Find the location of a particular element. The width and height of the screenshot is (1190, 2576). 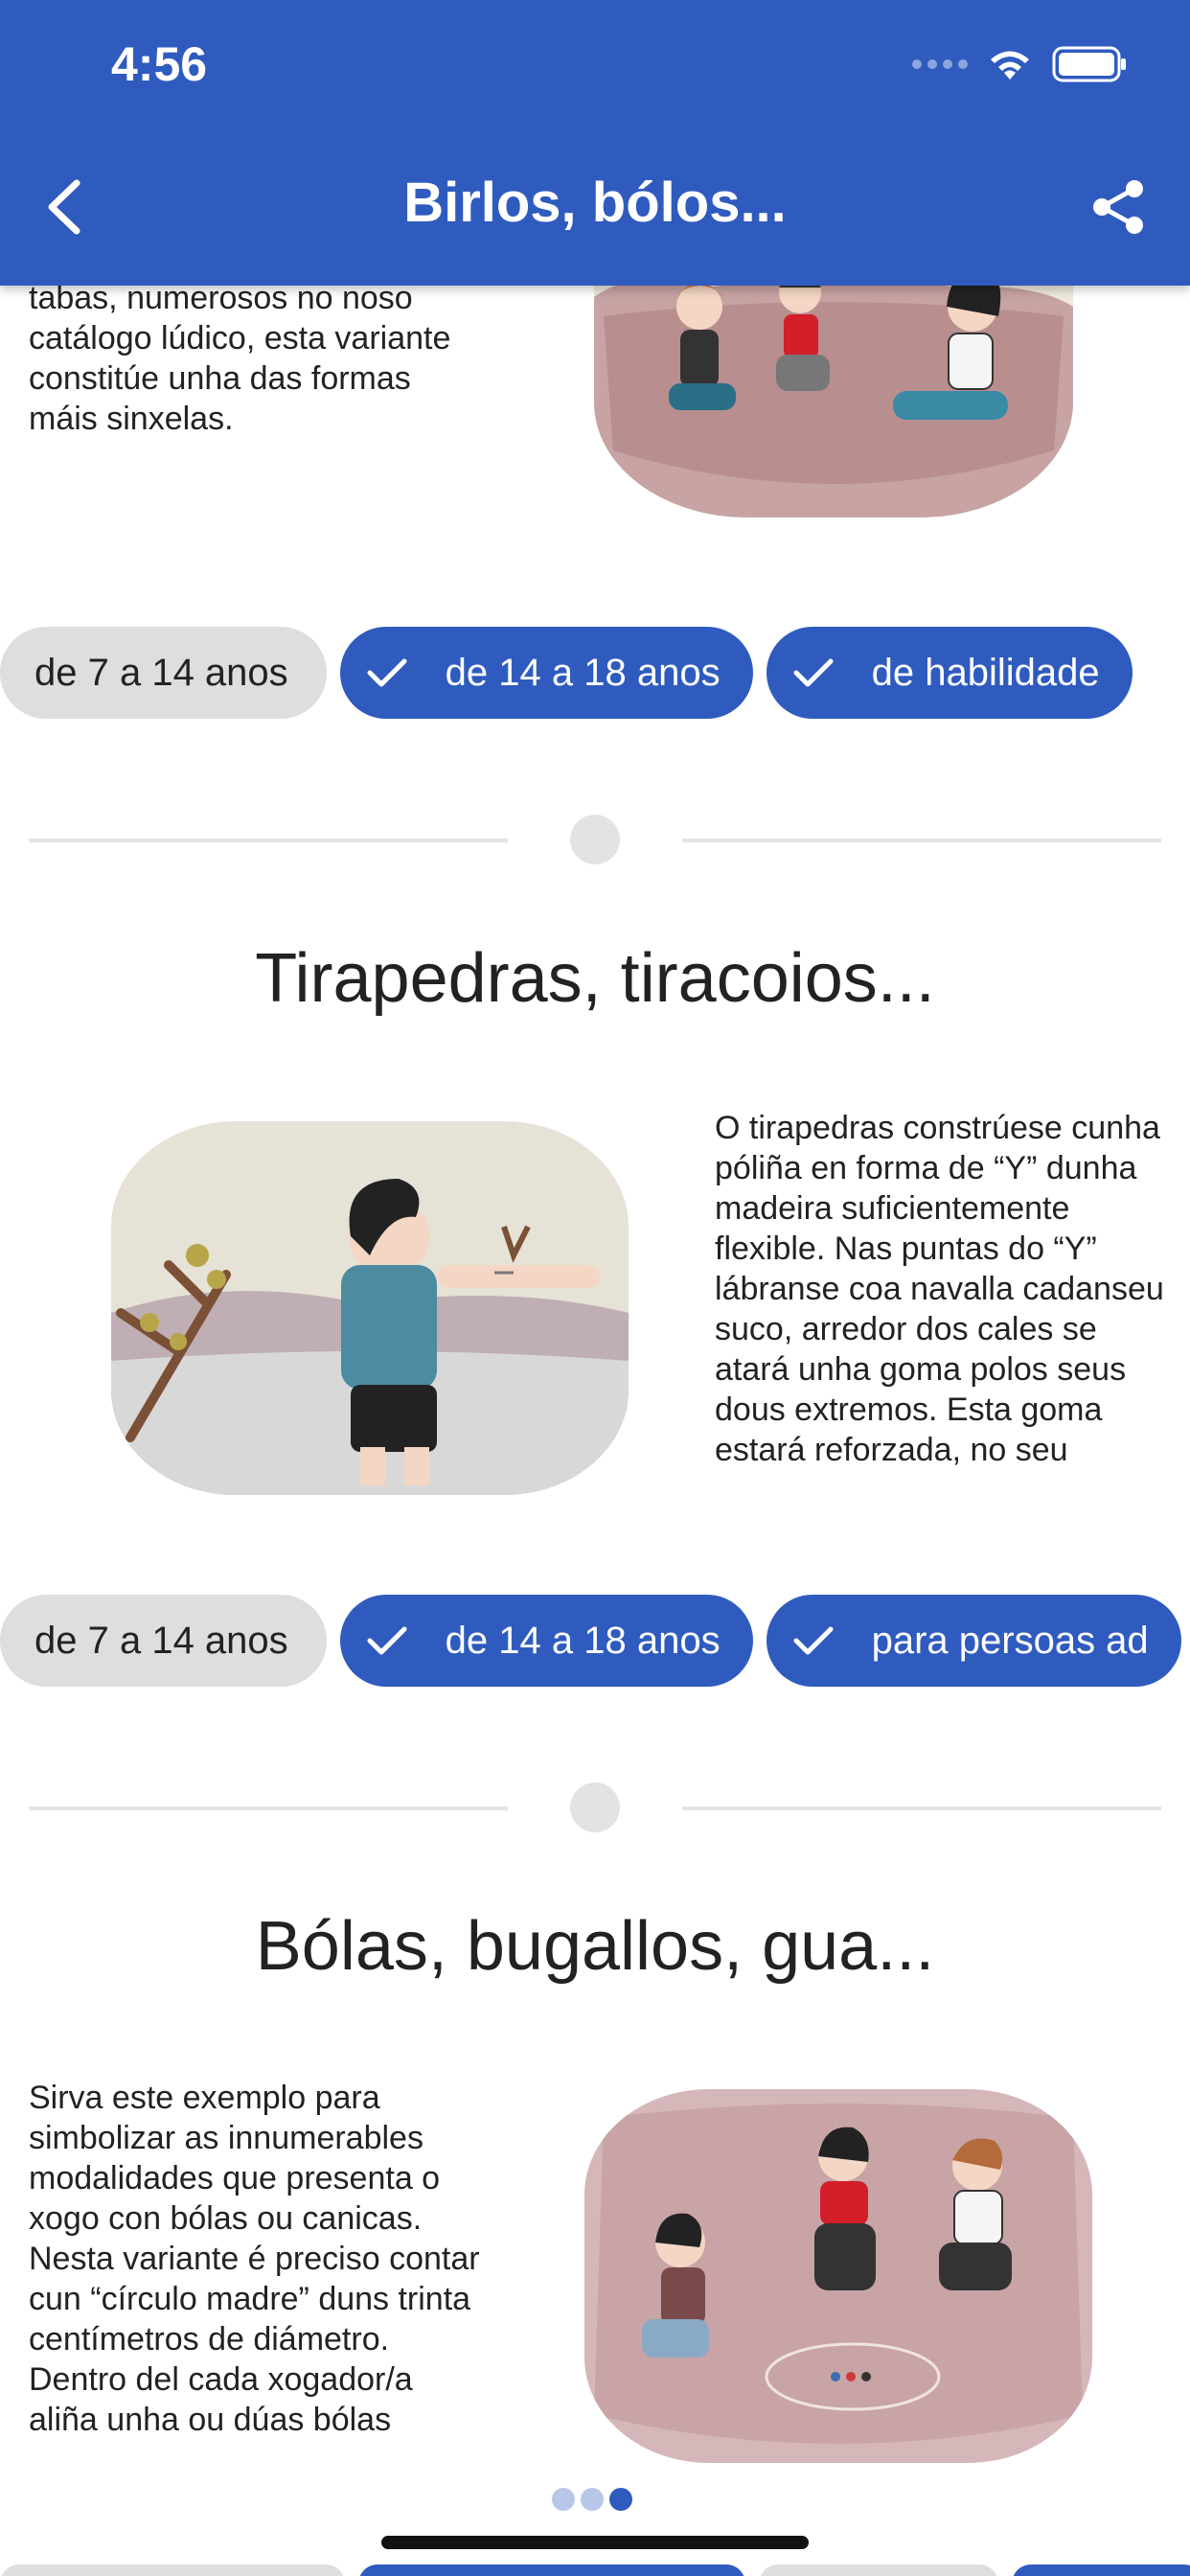

home-indicator is located at coordinates (595, 2542).